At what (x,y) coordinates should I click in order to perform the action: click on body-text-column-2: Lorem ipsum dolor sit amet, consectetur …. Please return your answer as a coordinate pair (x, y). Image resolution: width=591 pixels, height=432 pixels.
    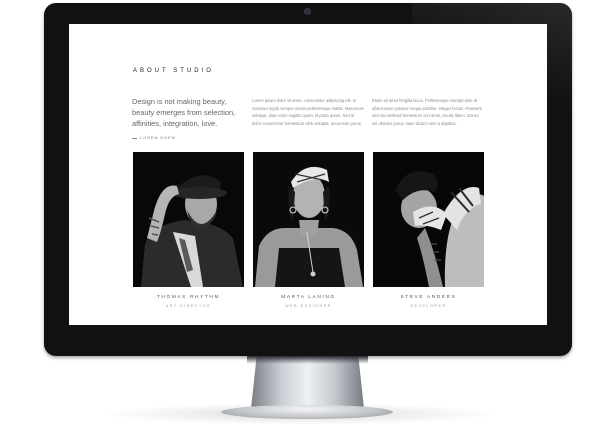
    Looking at the image, I should click on (308, 112).